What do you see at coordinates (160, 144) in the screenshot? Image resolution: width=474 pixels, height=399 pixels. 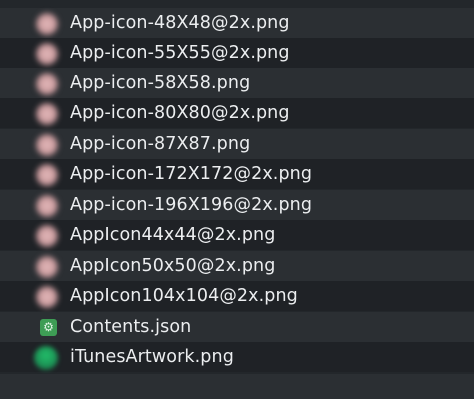 I see `file-name: App-icon-87X87.png` at bounding box center [160, 144].